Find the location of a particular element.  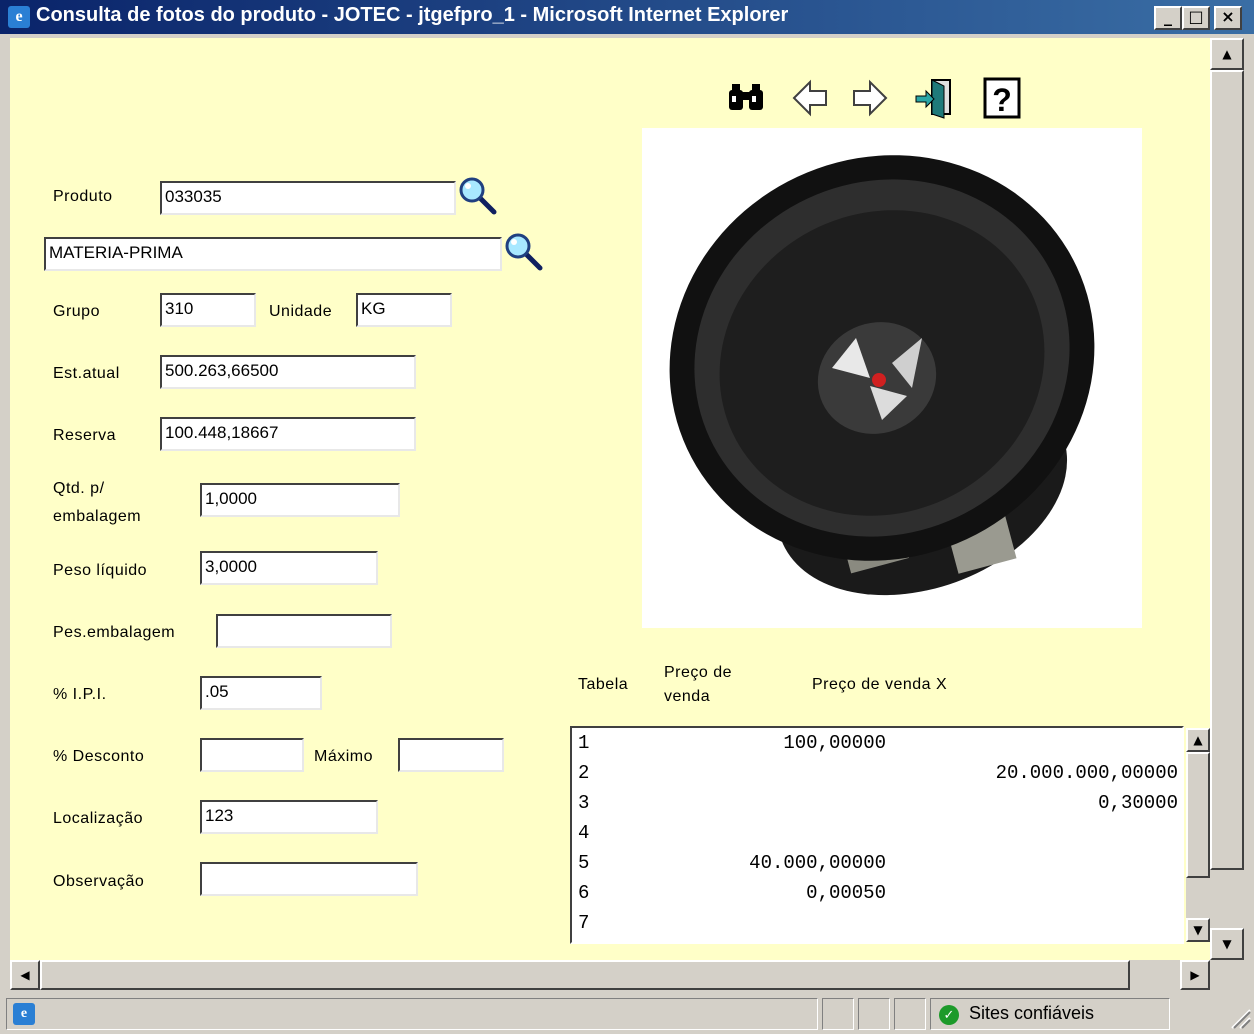

preco-venda-x-header: Preço de venda X is located at coordinates (880, 684).